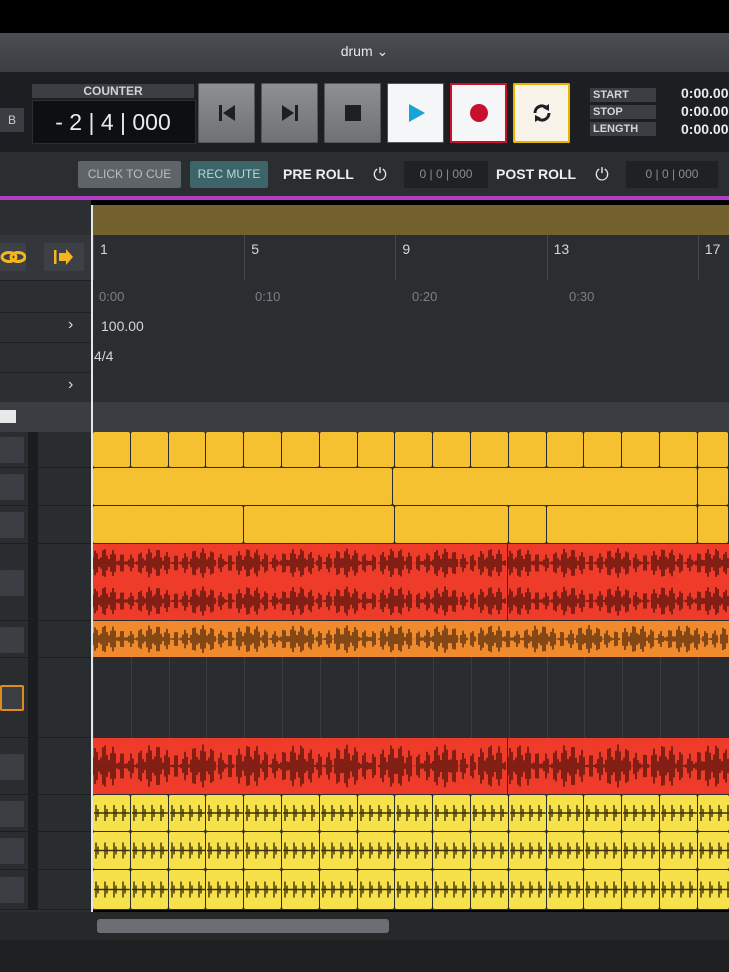  What do you see at coordinates (410, 296) in the screenshot?
I see `time-ruler: 0:00 0:10 0:20 0:30` at bounding box center [410, 296].